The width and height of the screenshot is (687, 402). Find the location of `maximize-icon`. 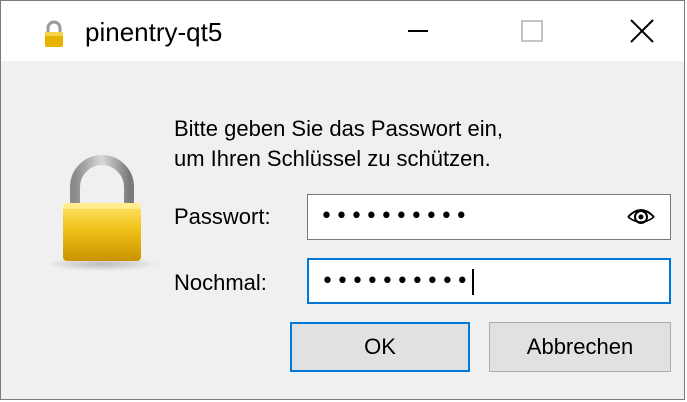

maximize-icon is located at coordinates (532, 31).